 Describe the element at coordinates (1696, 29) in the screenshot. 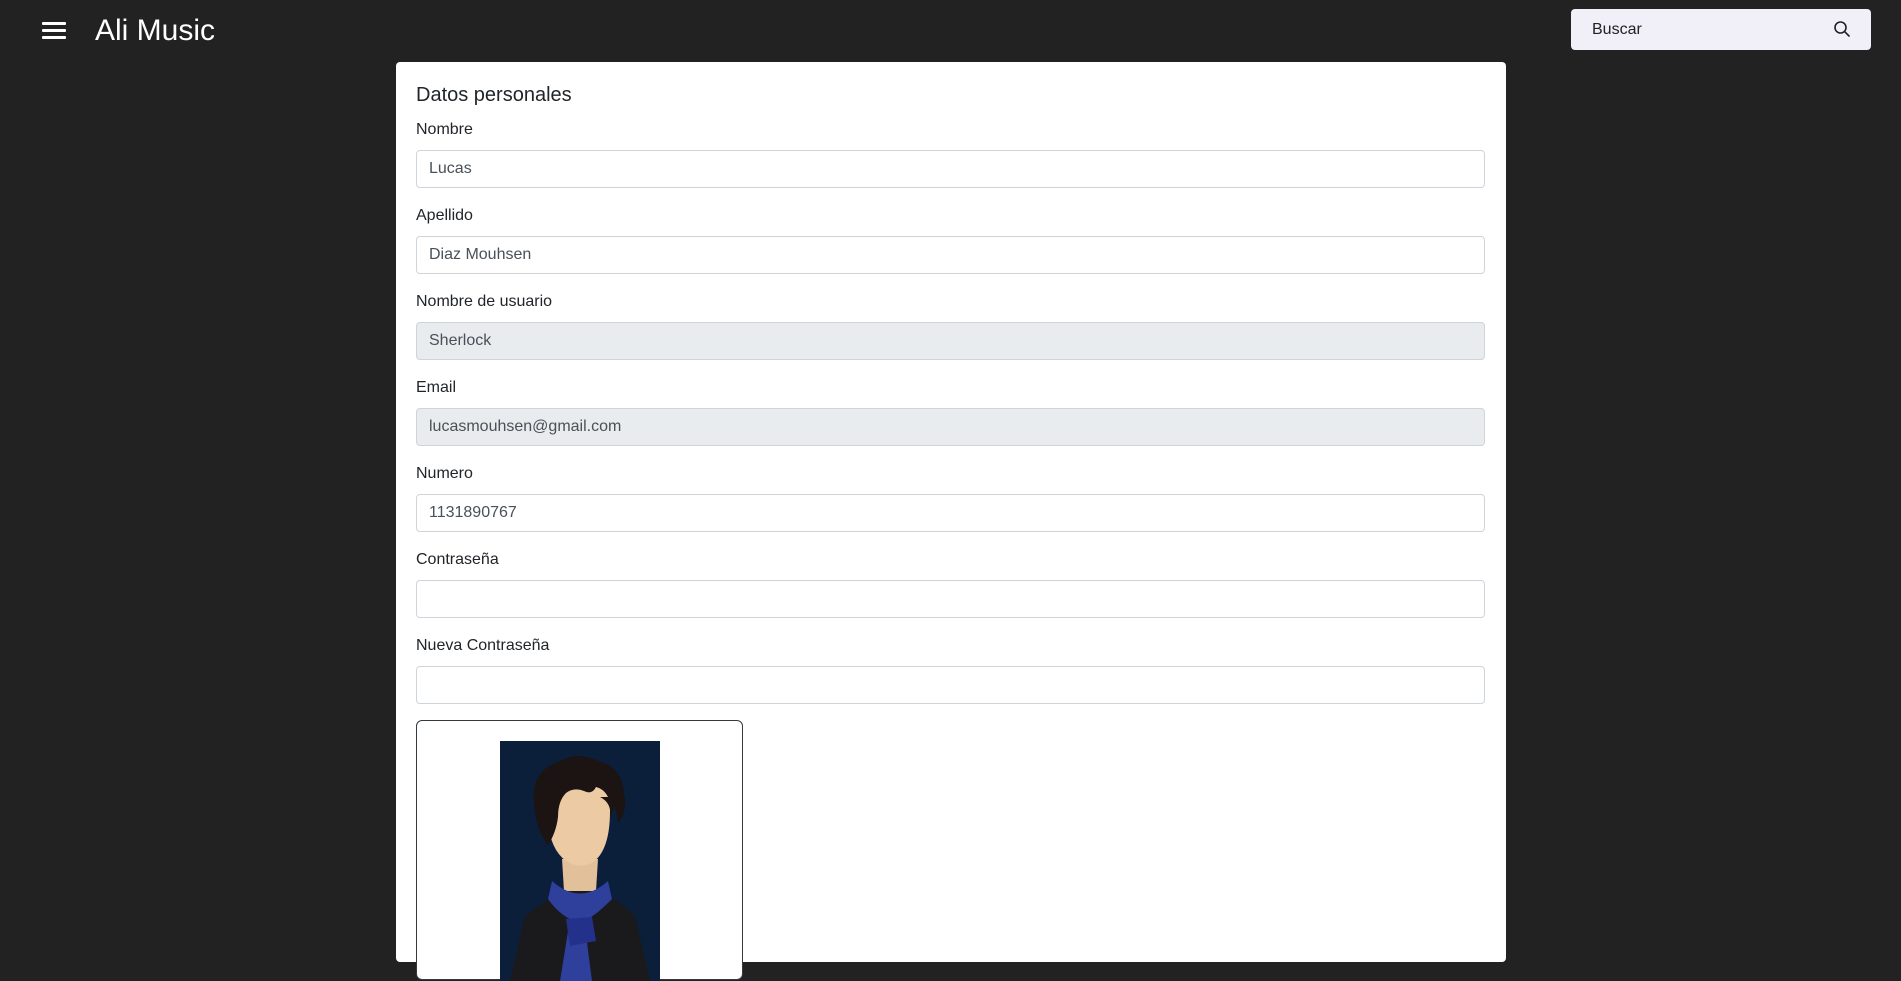

I see `search-input` at that location.